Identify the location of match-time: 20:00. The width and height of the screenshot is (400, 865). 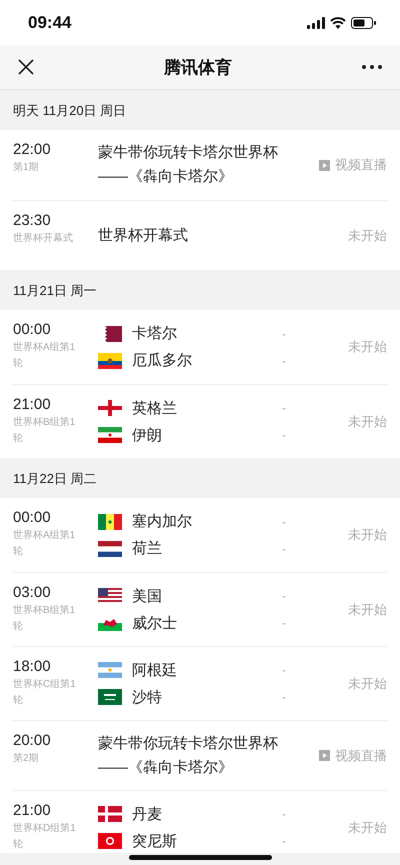
(32, 741).